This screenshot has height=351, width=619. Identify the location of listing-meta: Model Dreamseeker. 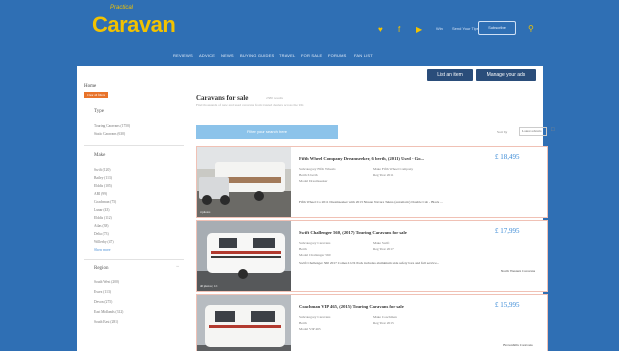
(313, 181).